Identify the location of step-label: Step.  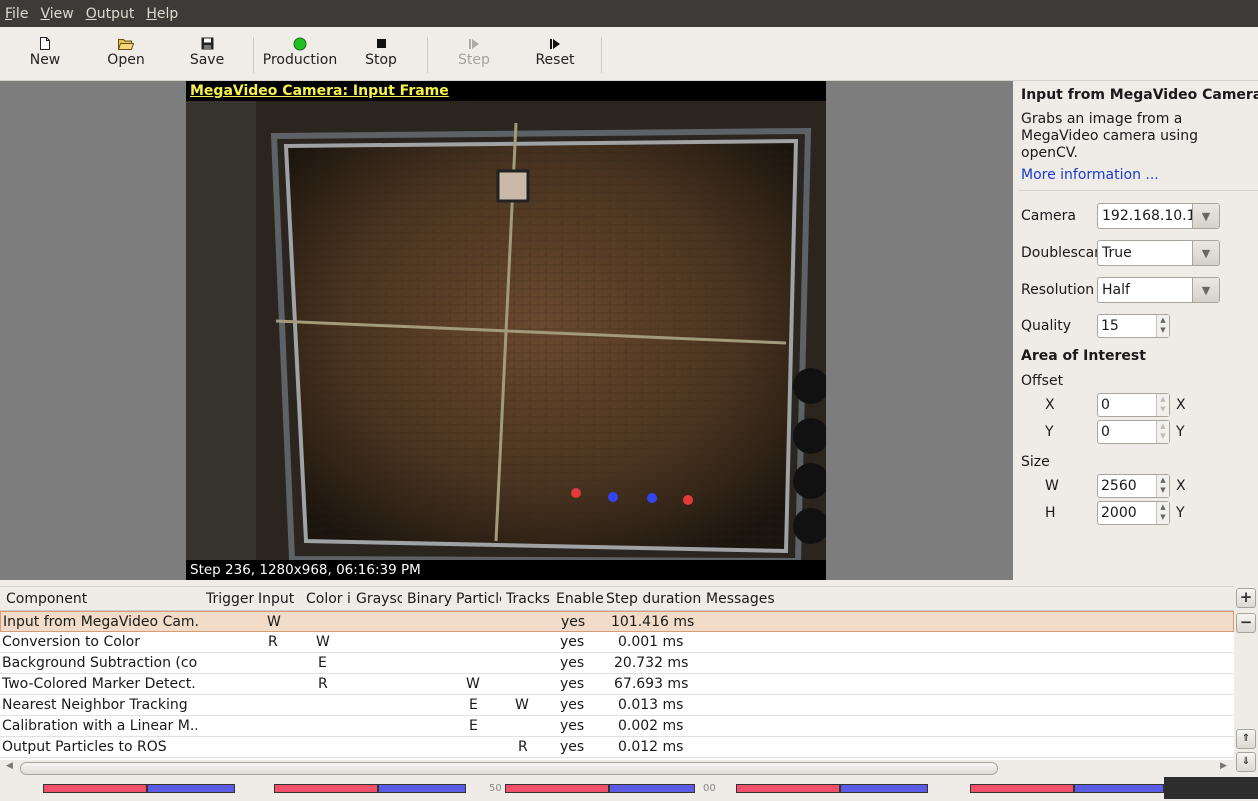
(474, 60).